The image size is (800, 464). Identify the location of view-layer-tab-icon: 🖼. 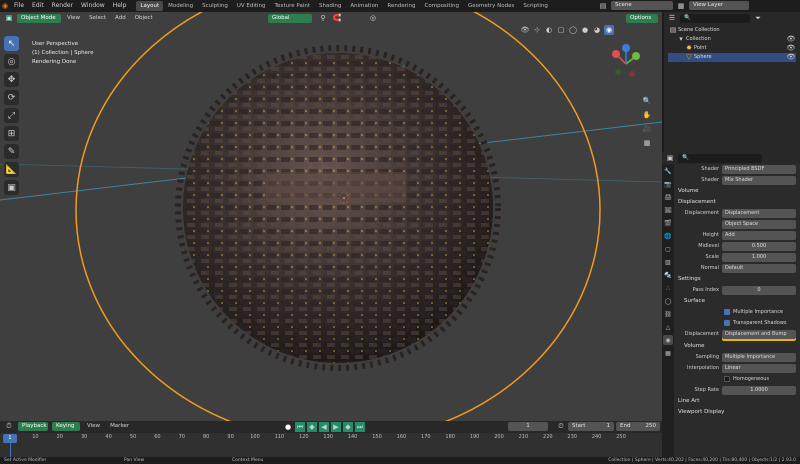
(668, 210).